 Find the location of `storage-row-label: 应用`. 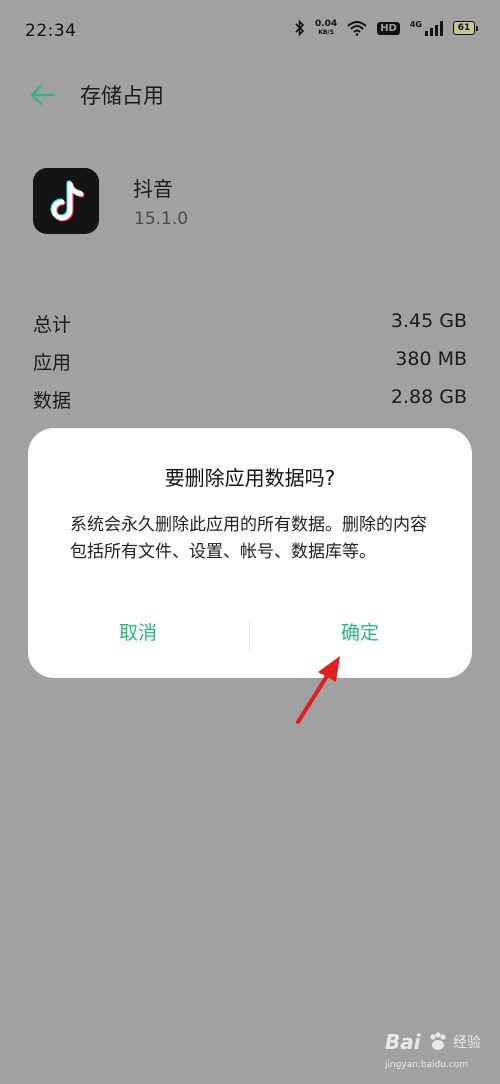

storage-row-label: 应用 is located at coordinates (52, 363).